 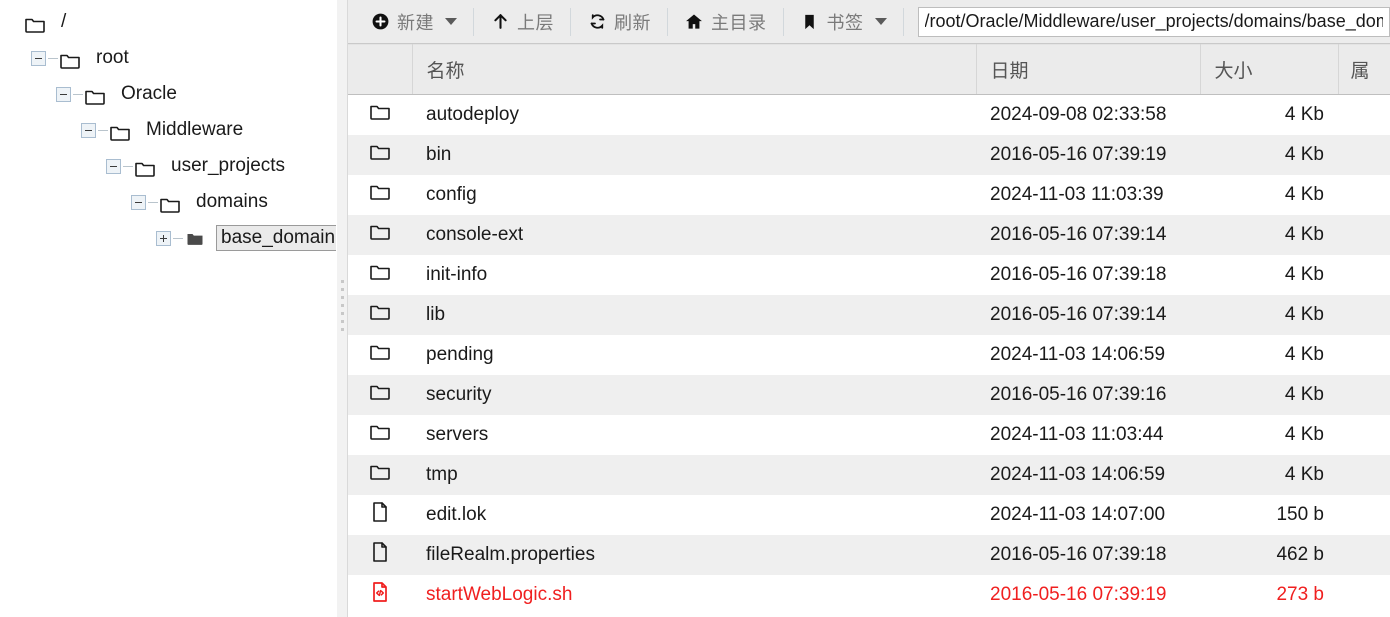 What do you see at coordinates (1088, 394) in the screenshot?
I see `file-date-cell: 2016-05-16 07:39:16` at bounding box center [1088, 394].